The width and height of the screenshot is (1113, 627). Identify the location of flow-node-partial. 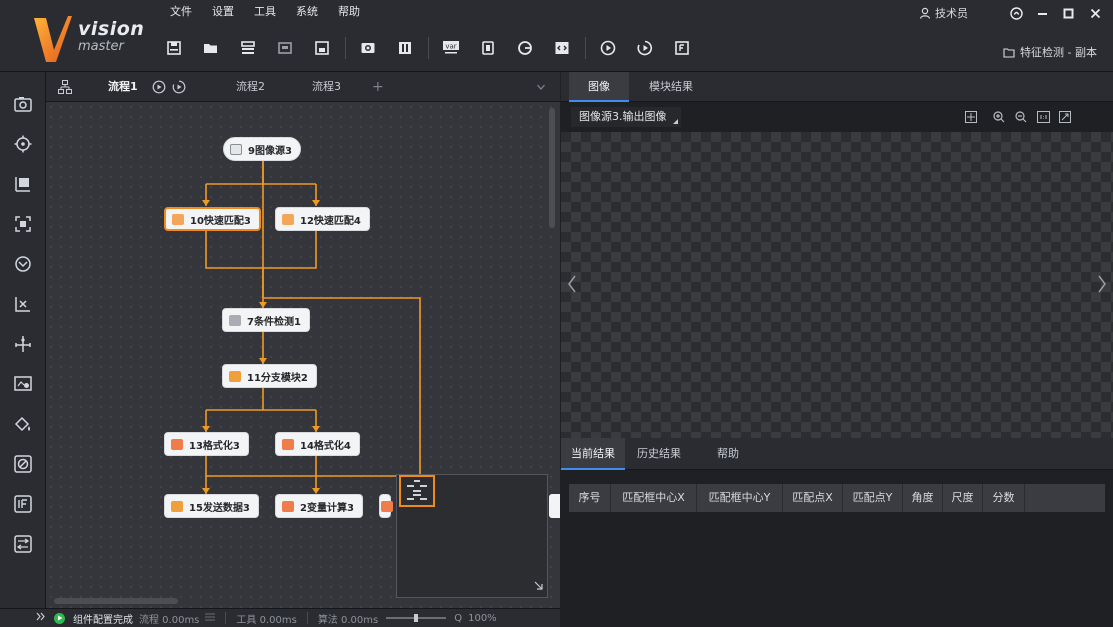
(386, 506).